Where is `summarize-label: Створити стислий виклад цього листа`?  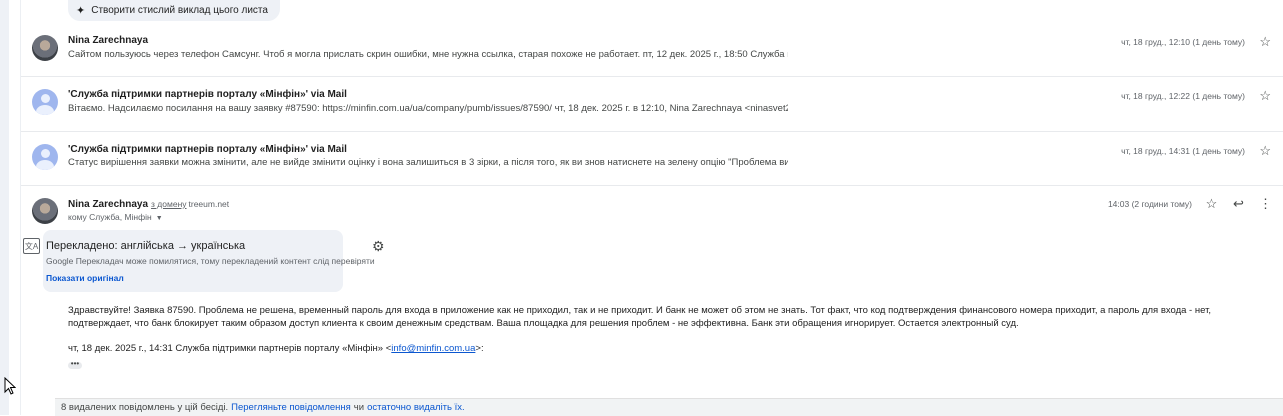 summarize-label: Створити стислий виклад цього листа is located at coordinates (179, 10).